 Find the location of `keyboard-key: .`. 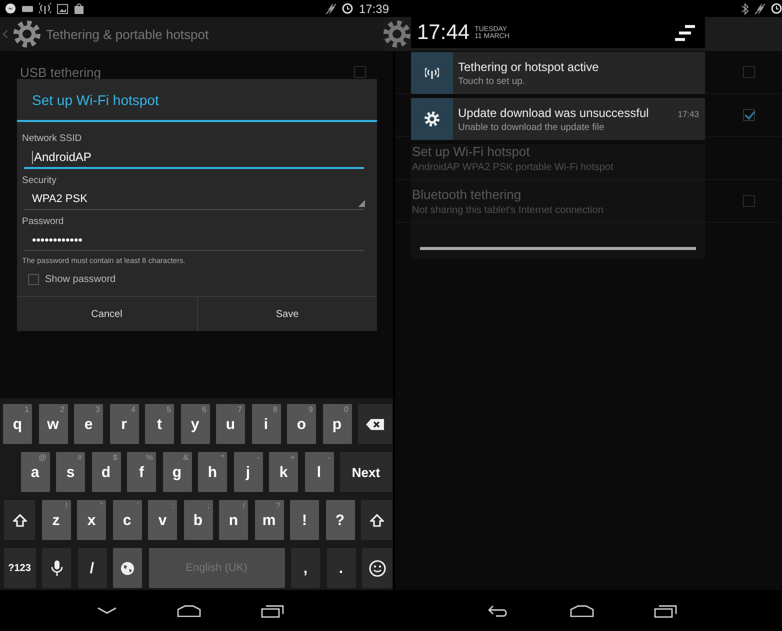

keyboard-key: . is located at coordinates (341, 568).